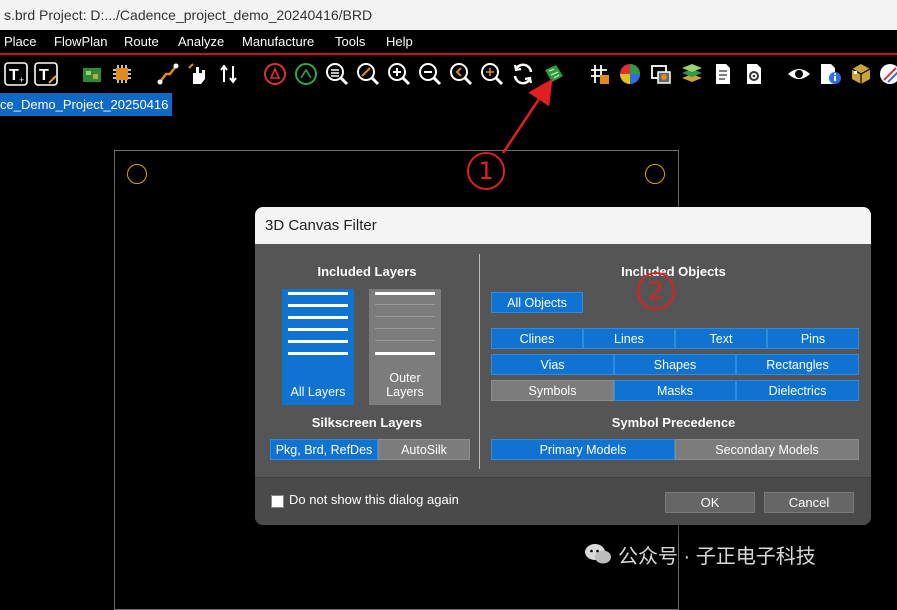  I want to click on annotation-marker-1: 1, so click(486, 171).